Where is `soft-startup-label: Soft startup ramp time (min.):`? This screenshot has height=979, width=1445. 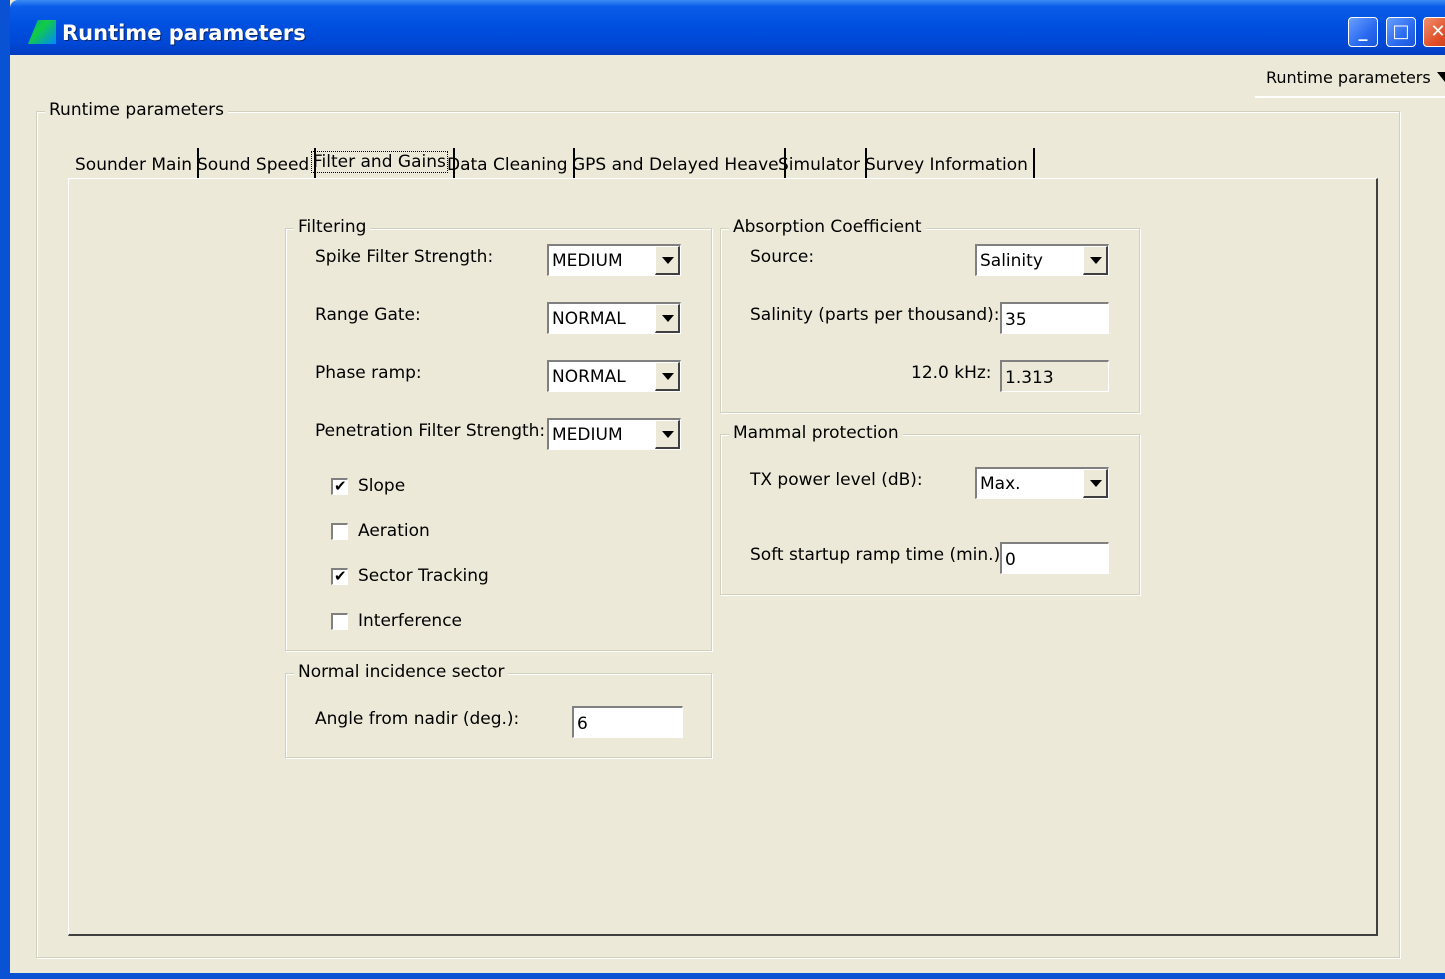
soft-startup-label: Soft startup ramp time (min.): is located at coordinates (878, 555).